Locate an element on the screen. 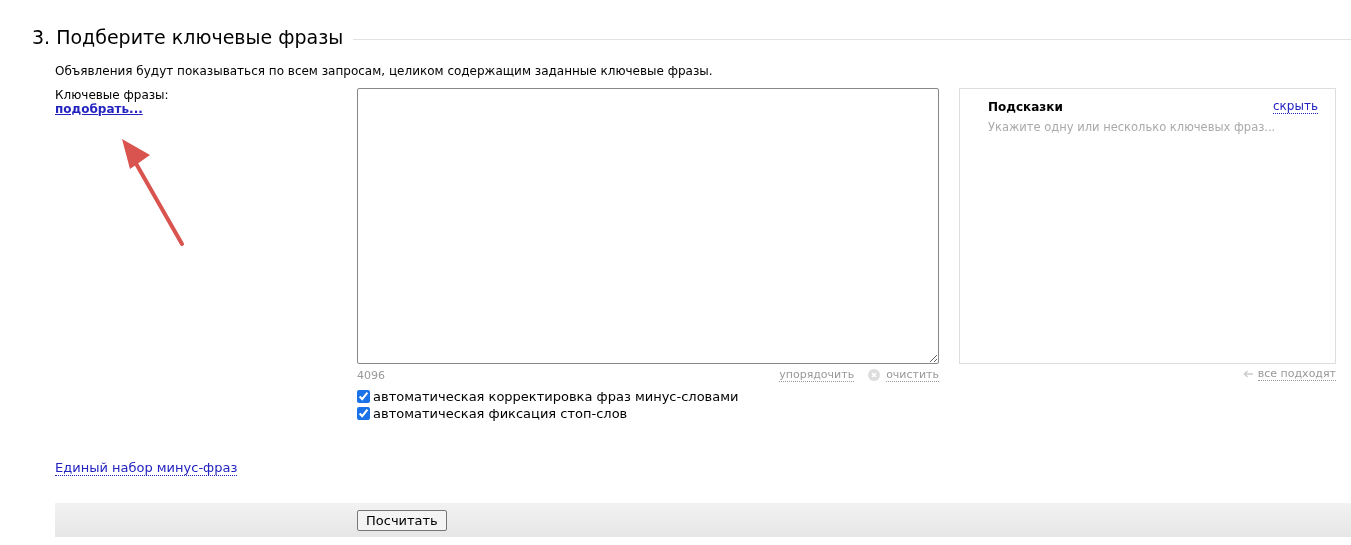 The width and height of the screenshot is (1351, 545). description-text: Объявления будут показываться по всем запросам, целиком содержащим заданные ключевые фразы. is located at coordinates (384, 71).